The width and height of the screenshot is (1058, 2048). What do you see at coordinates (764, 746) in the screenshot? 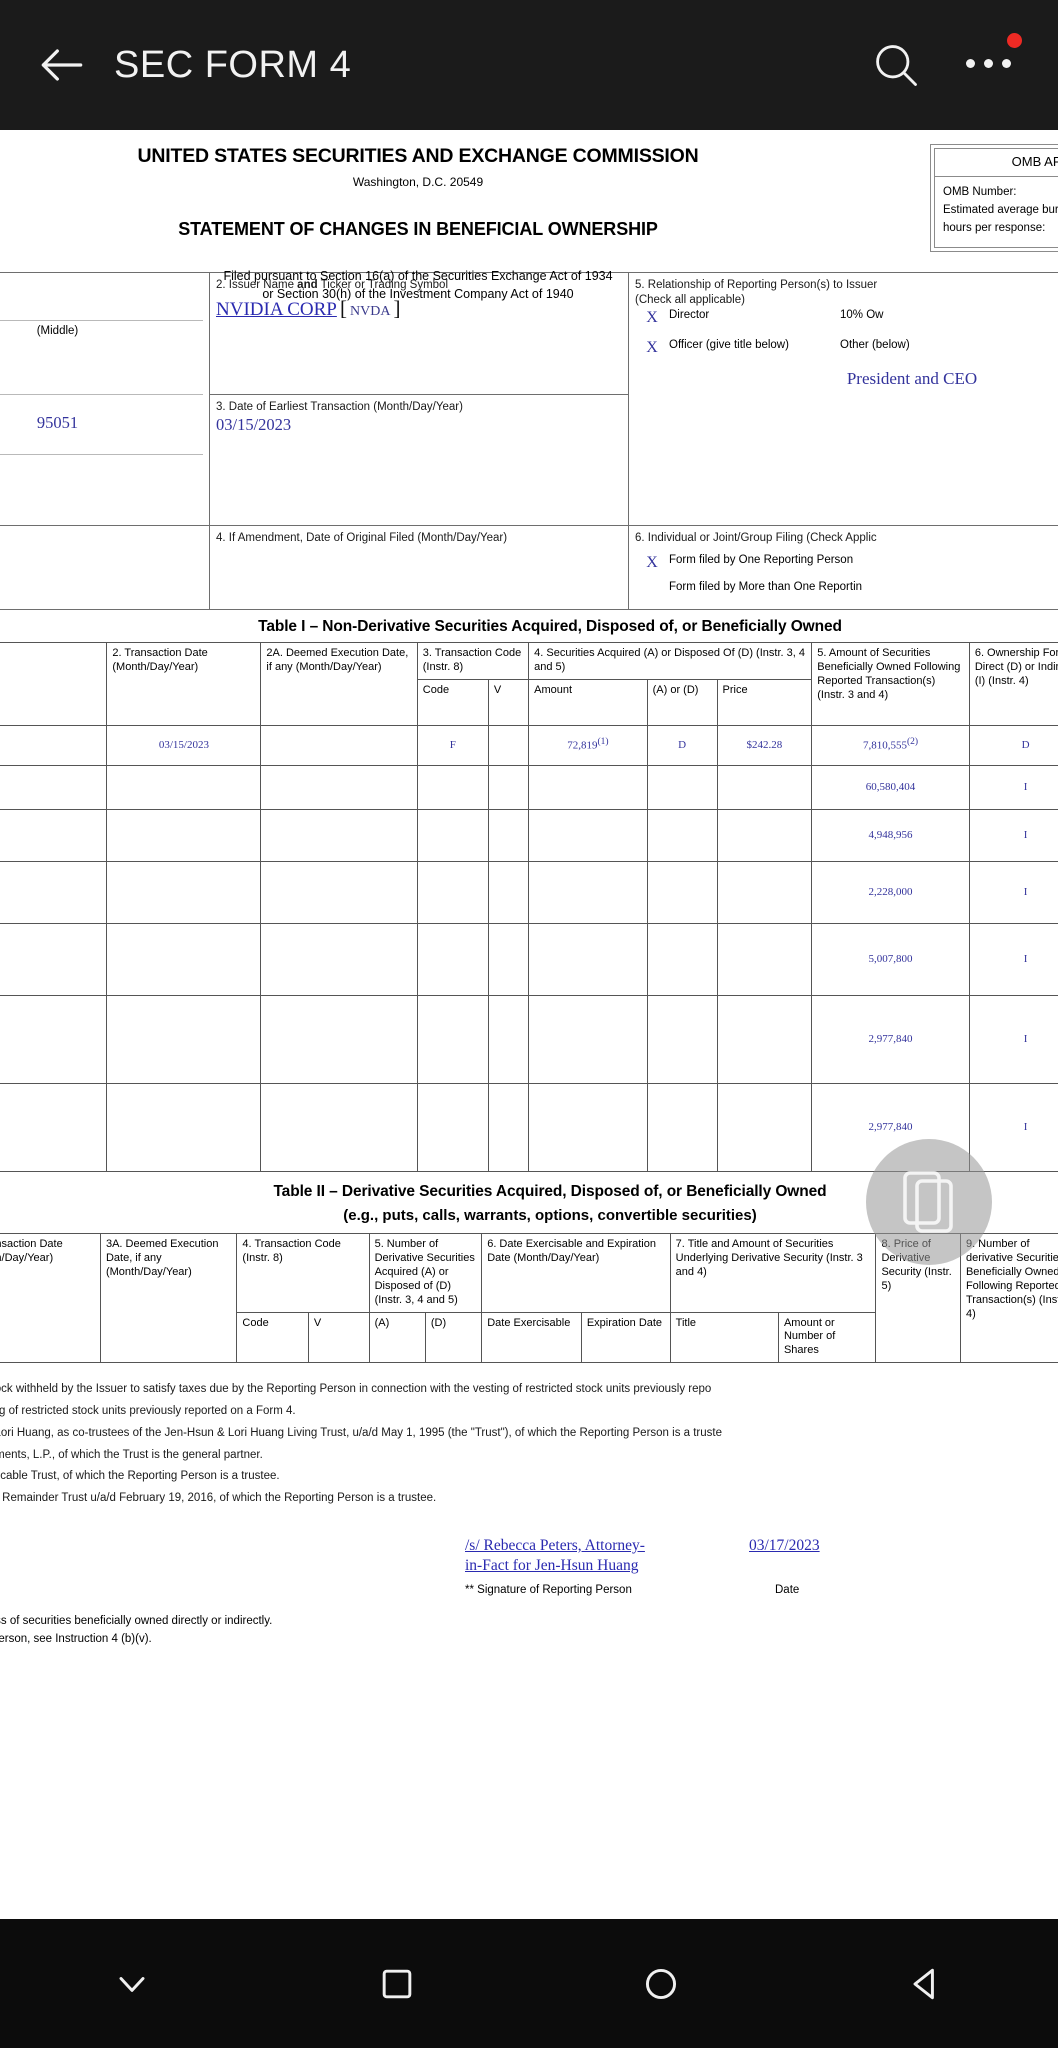
I see `cell-price: $242.28` at bounding box center [764, 746].